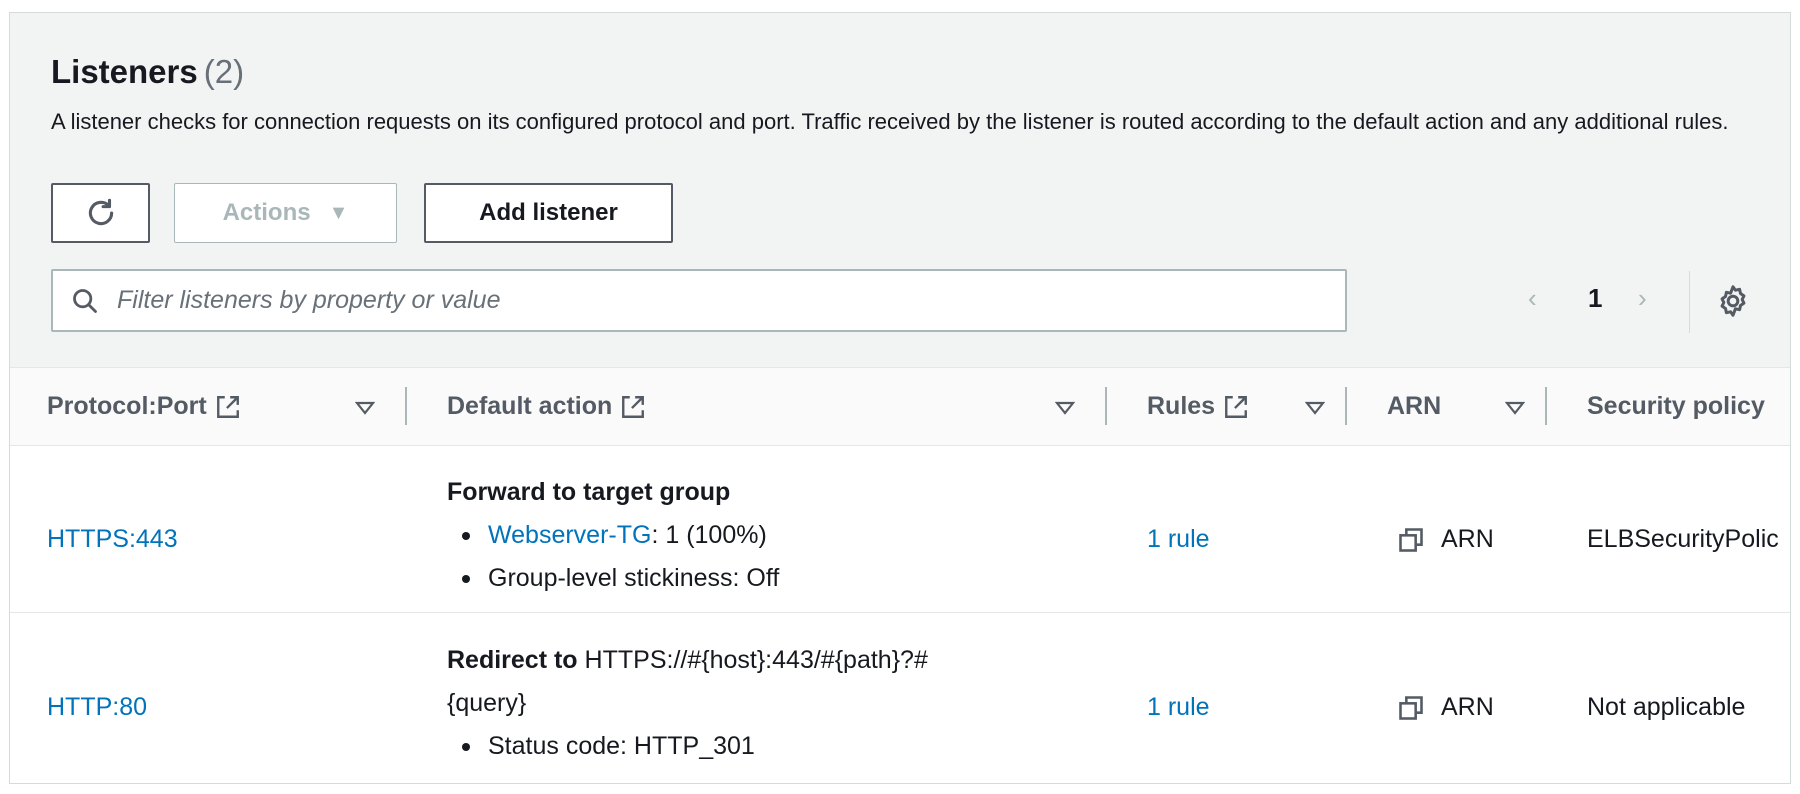  Describe the element at coordinates (1642, 298) in the screenshot. I see `next-page-button: ›` at that location.